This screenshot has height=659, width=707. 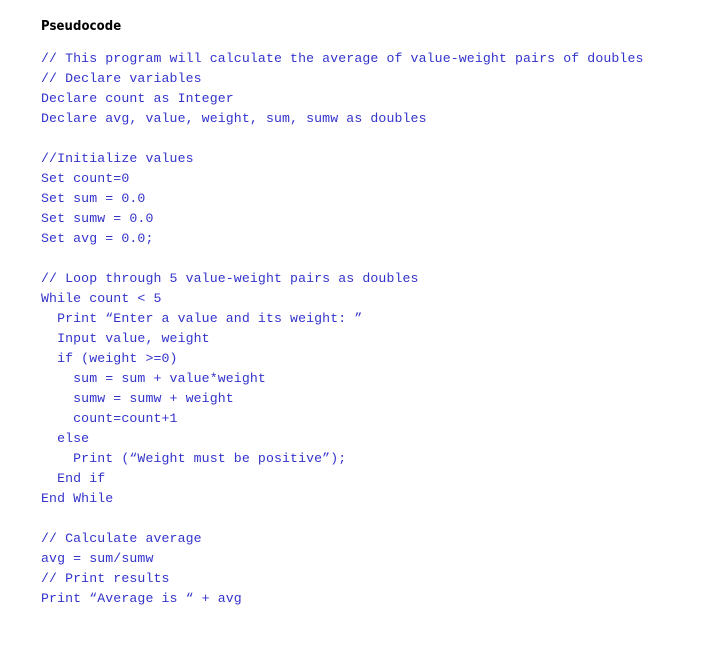 I want to click on code-line: count=count+1, so click(x=109, y=418).